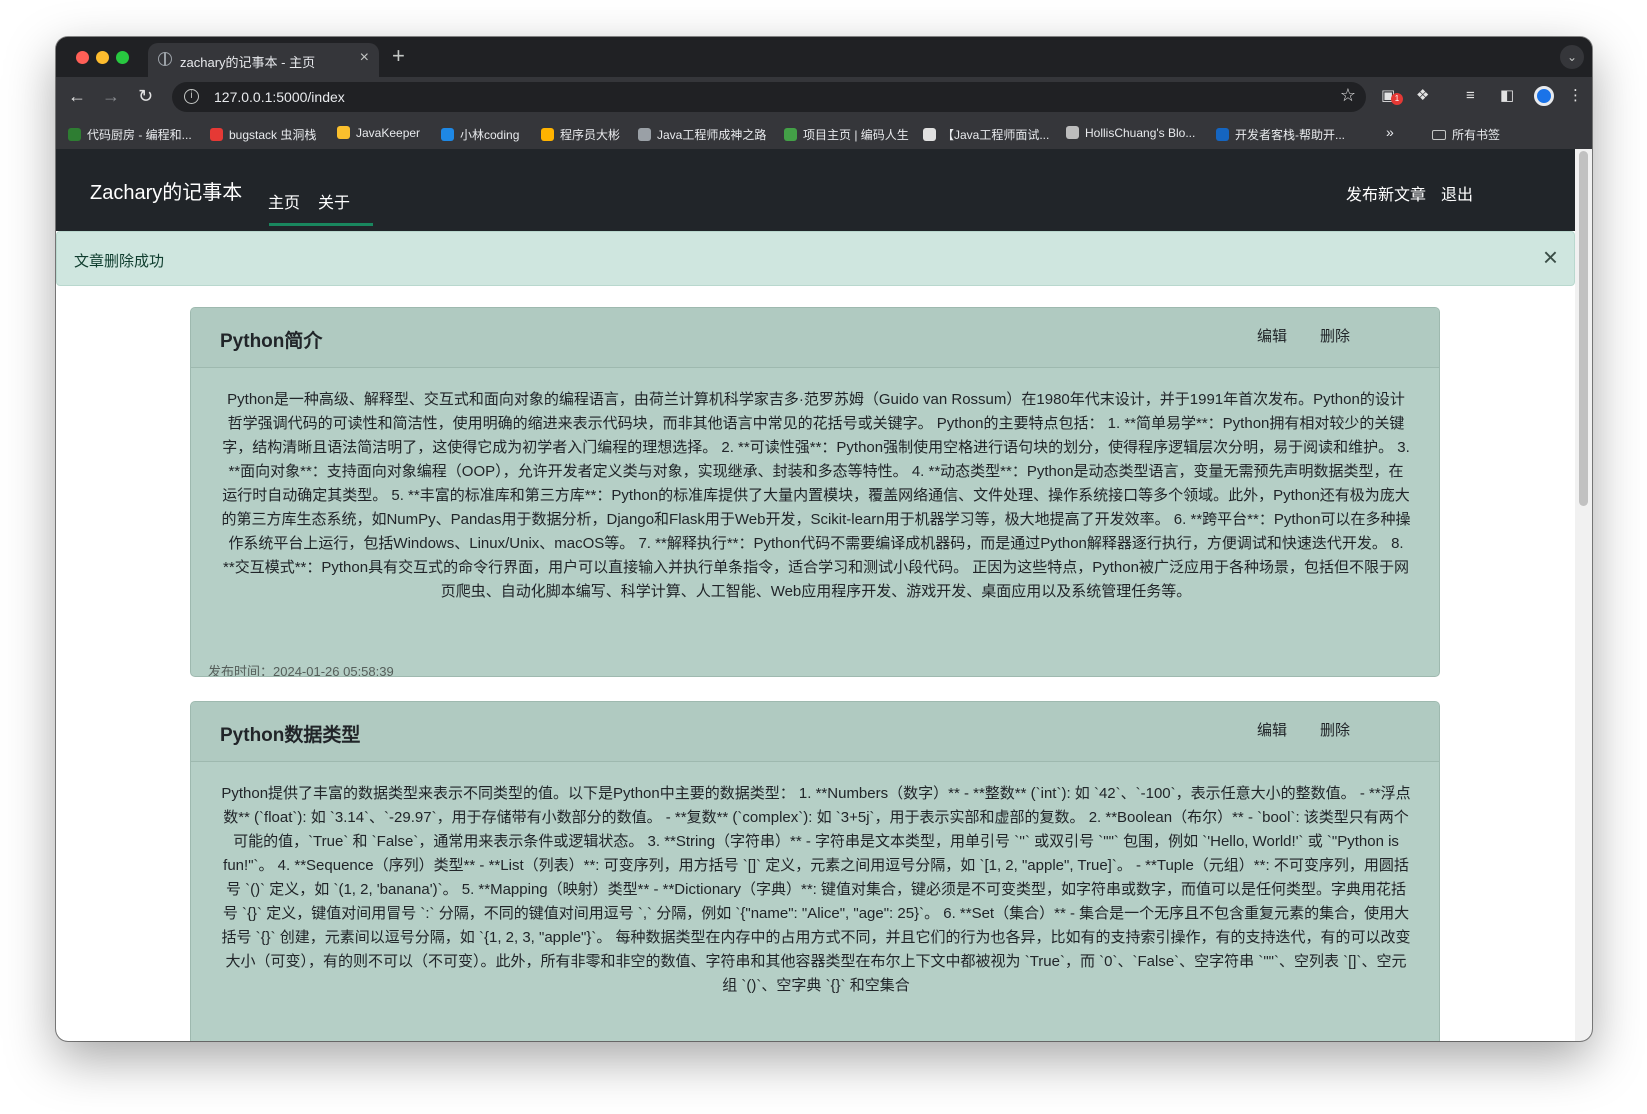 This screenshot has height=1114, width=1647. What do you see at coordinates (1386, 193) in the screenshot?
I see `publish-article-link: 发布新文章` at bounding box center [1386, 193].